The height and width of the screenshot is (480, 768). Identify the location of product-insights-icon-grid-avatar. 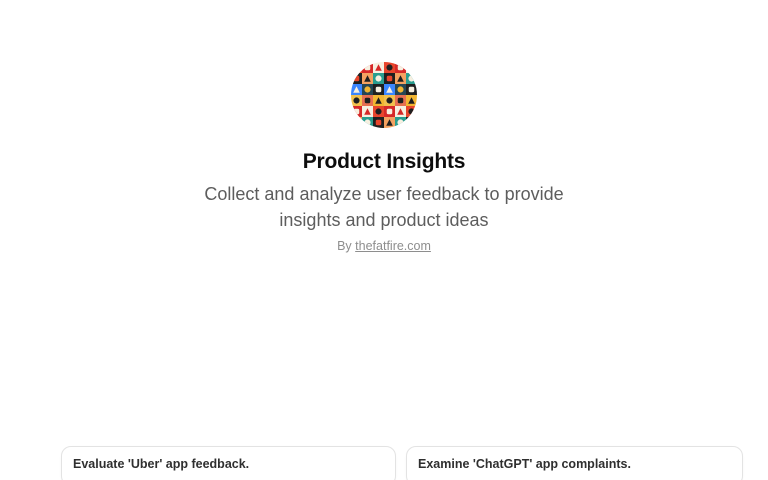
(384, 95).